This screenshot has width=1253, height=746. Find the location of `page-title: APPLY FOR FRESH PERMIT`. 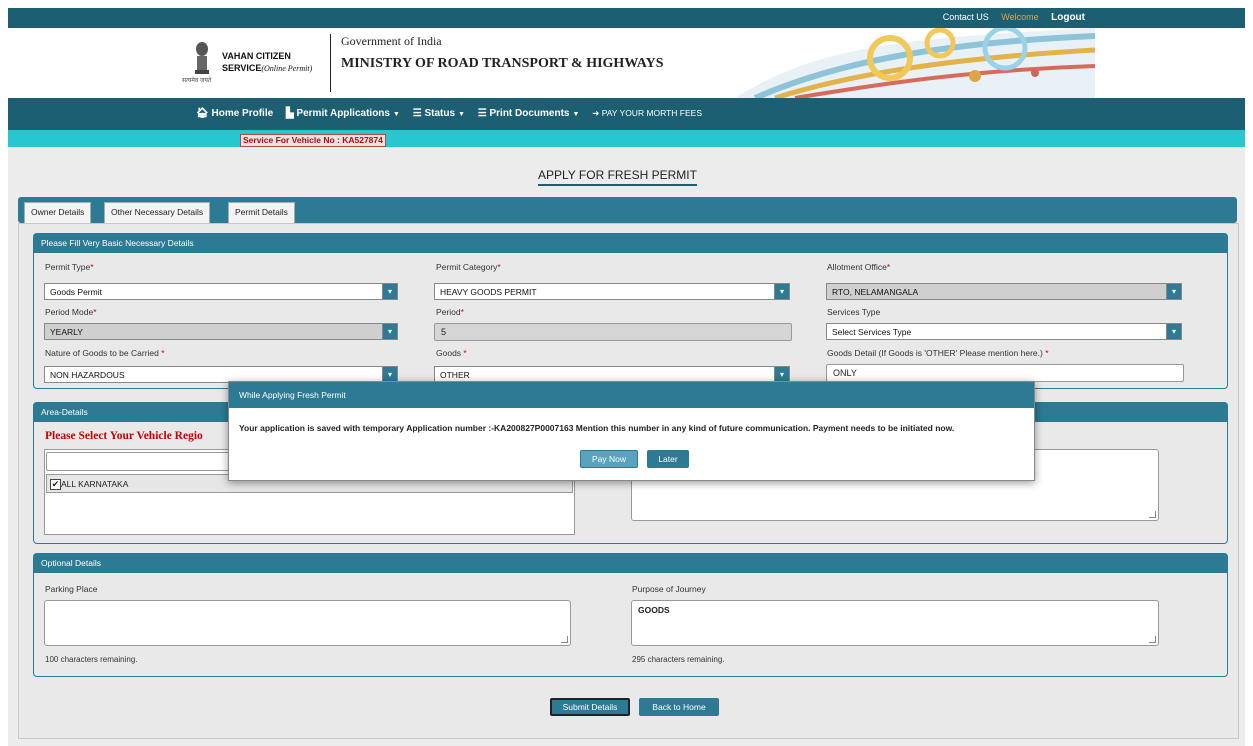

page-title: APPLY FOR FRESH PERMIT is located at coordinates (617, 177).